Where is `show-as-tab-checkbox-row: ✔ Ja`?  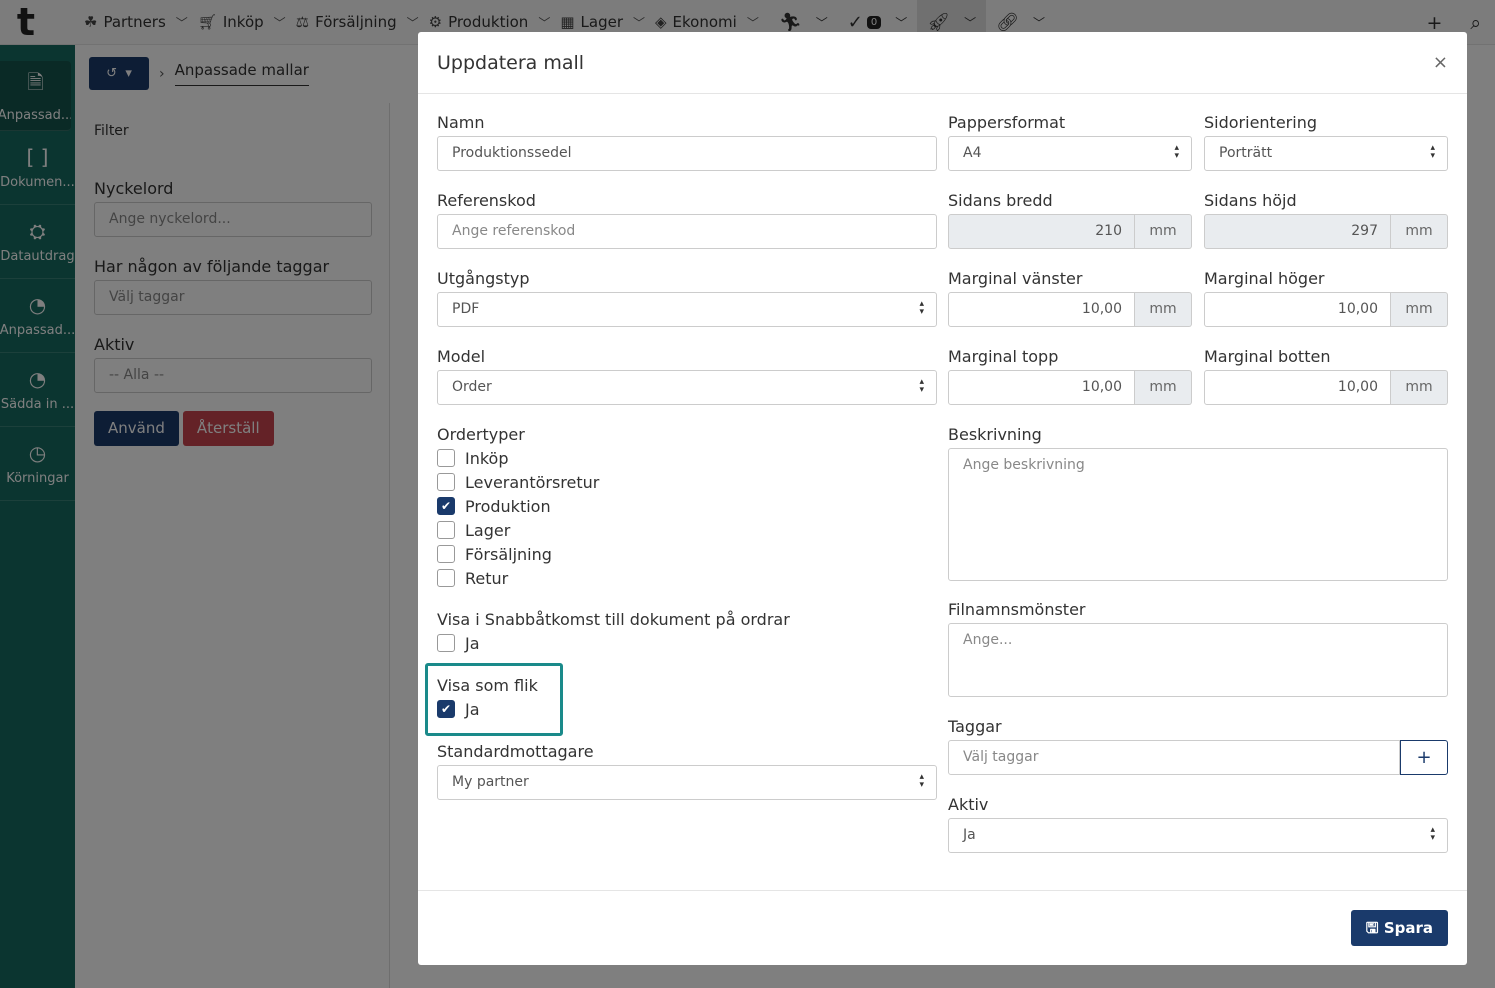 show-as-tab-checkbox-row: ✔ Ja is located at coordinates (537, 709).